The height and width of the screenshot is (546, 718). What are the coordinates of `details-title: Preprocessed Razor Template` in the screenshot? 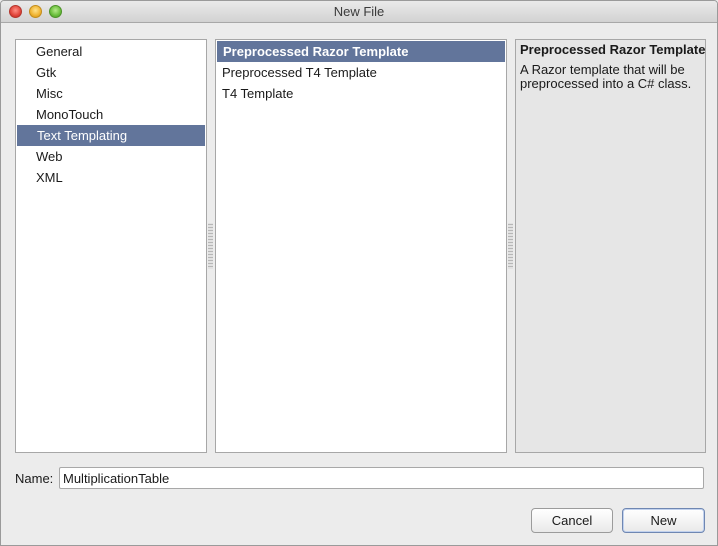 It's located at (613, 49).